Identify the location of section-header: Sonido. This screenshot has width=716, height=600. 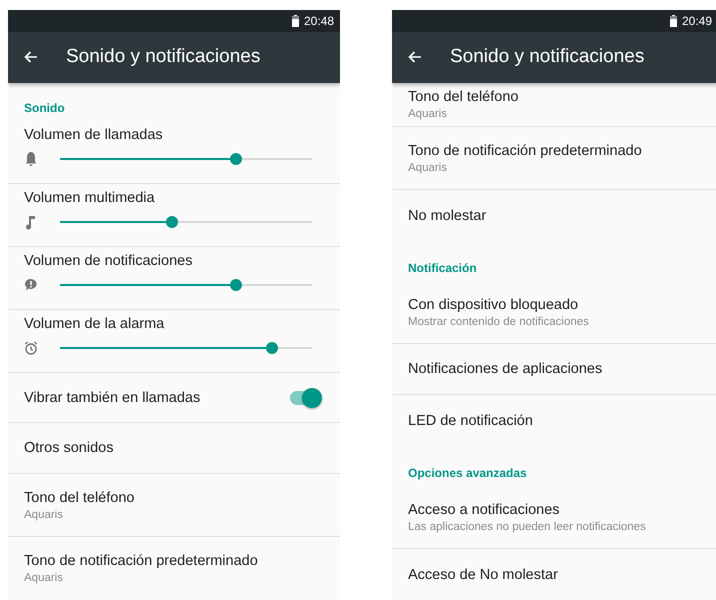
(44, 108).